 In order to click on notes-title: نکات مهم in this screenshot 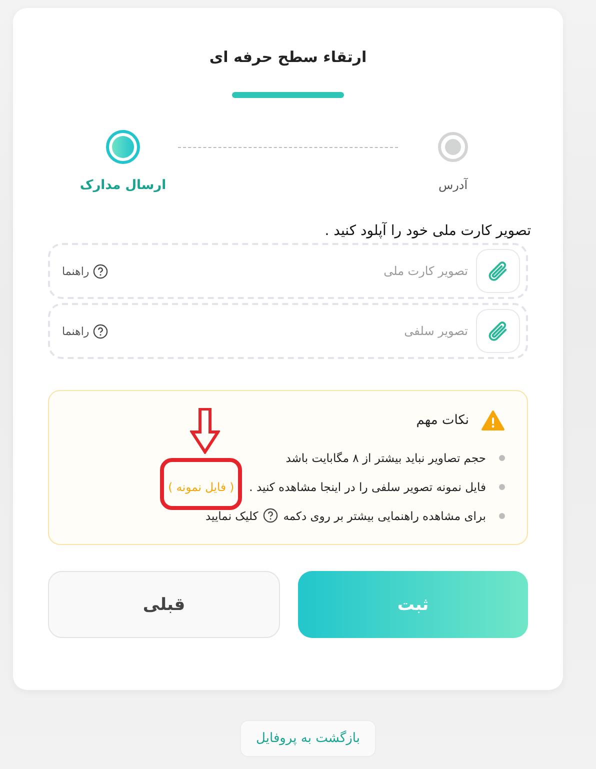, I will do `click(442, 420)`.